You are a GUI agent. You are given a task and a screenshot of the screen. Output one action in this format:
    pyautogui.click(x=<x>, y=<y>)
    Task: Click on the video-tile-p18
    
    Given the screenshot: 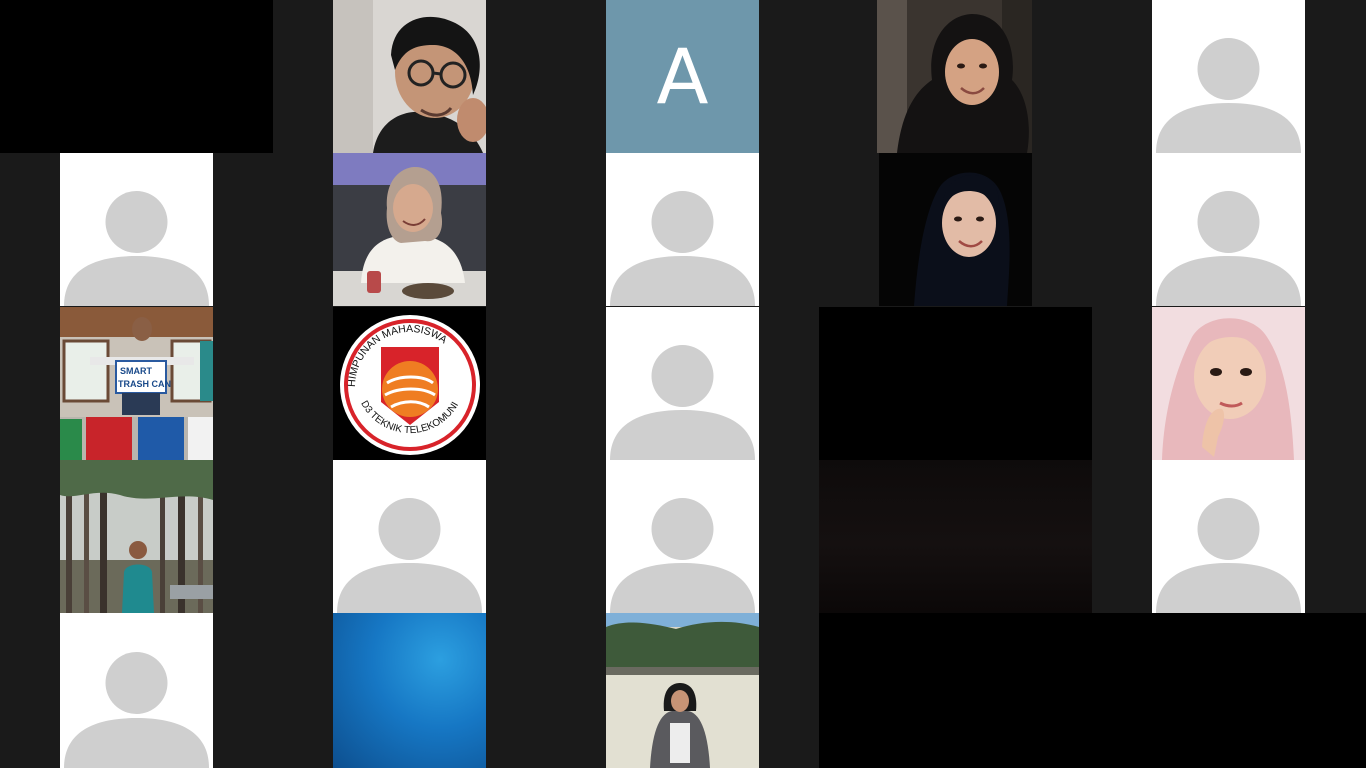 What is the action you would take?
    pyautogui.click(x=682, y=536)
    